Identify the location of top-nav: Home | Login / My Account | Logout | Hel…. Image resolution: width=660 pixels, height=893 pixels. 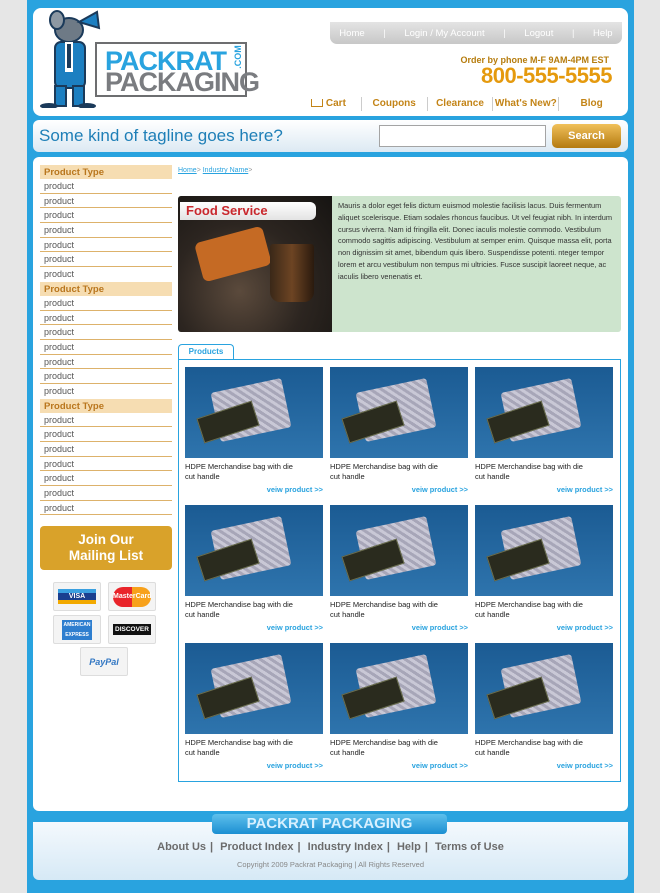
(476, 33).